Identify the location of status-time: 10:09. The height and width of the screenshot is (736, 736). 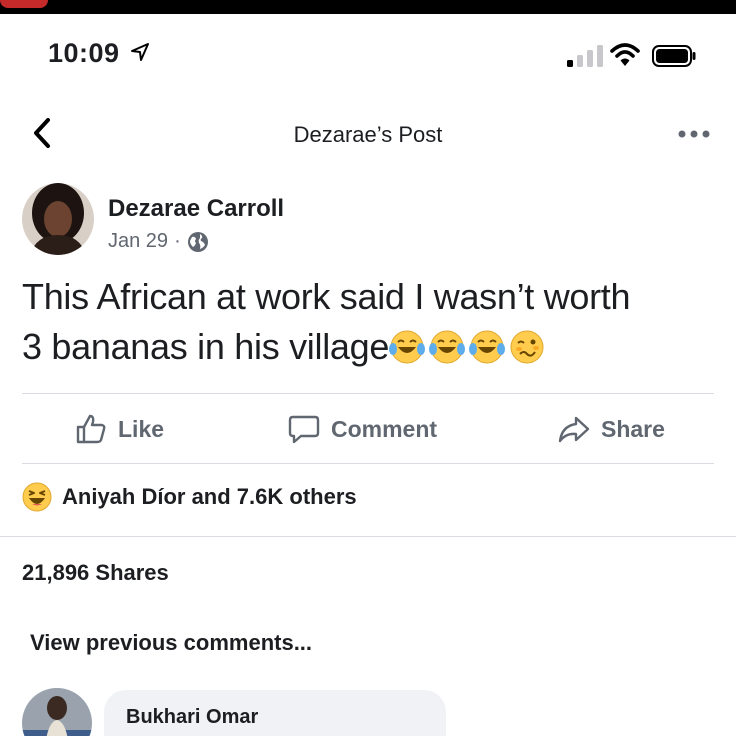
(84, 53).